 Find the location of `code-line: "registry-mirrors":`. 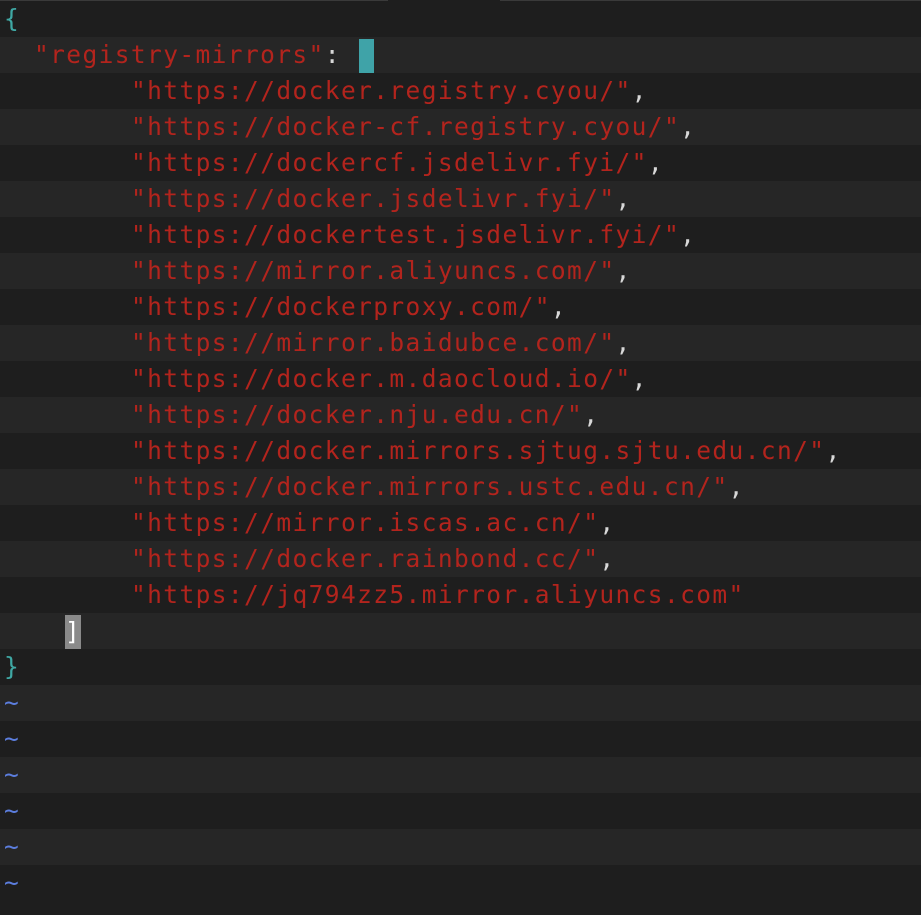

code-line: "registry-mirrors": is located at coordinates (460, 55).